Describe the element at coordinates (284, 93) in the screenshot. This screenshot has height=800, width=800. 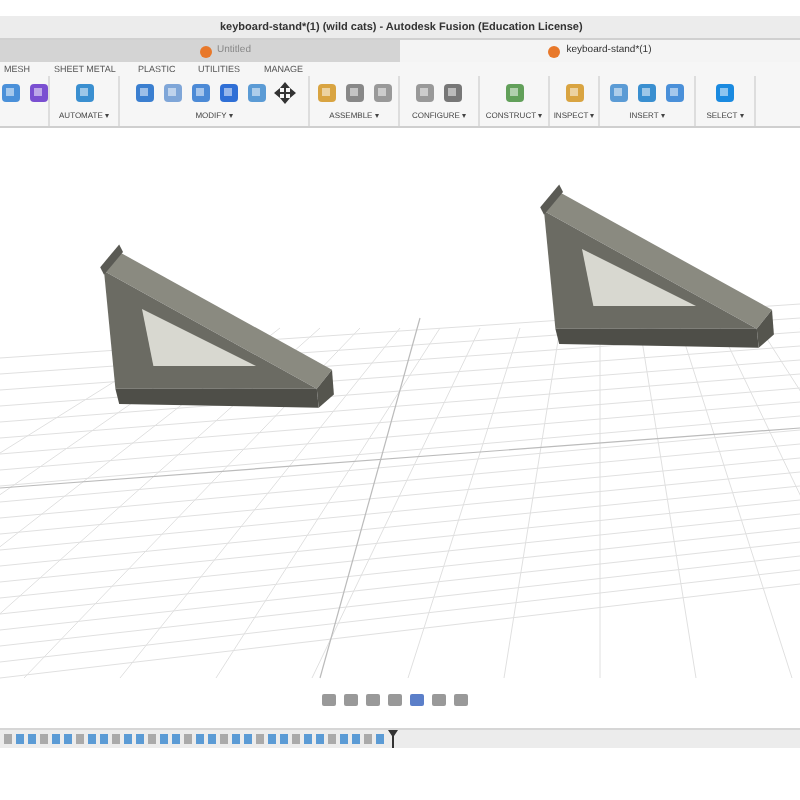
I see `move-icon` at that location.